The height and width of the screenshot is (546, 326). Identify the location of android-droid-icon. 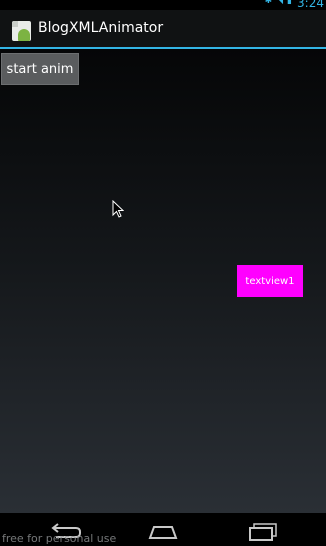
(24, 35).